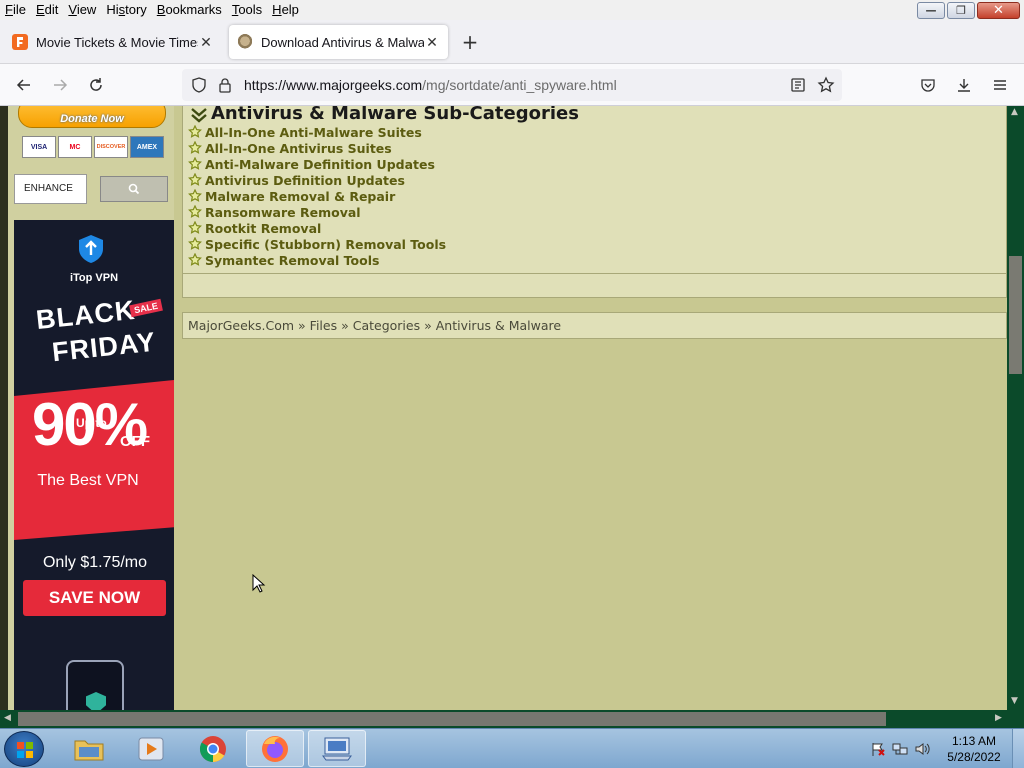 The image size is (1024, 768). Describe the element at coordinates (1014, 112) in the screenshot. I see `scroll-up-arrow-icon: ▲` at that location.